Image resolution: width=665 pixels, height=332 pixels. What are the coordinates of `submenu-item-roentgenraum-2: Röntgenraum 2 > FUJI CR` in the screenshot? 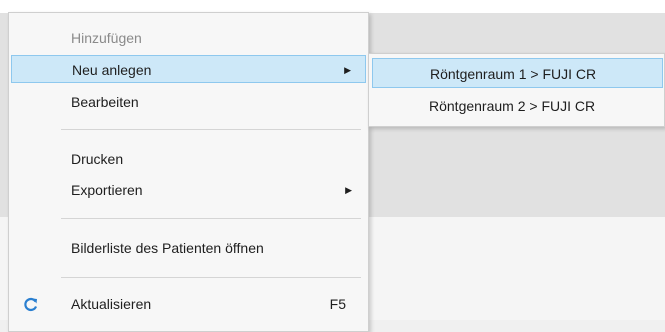 It's located at (517, 106).